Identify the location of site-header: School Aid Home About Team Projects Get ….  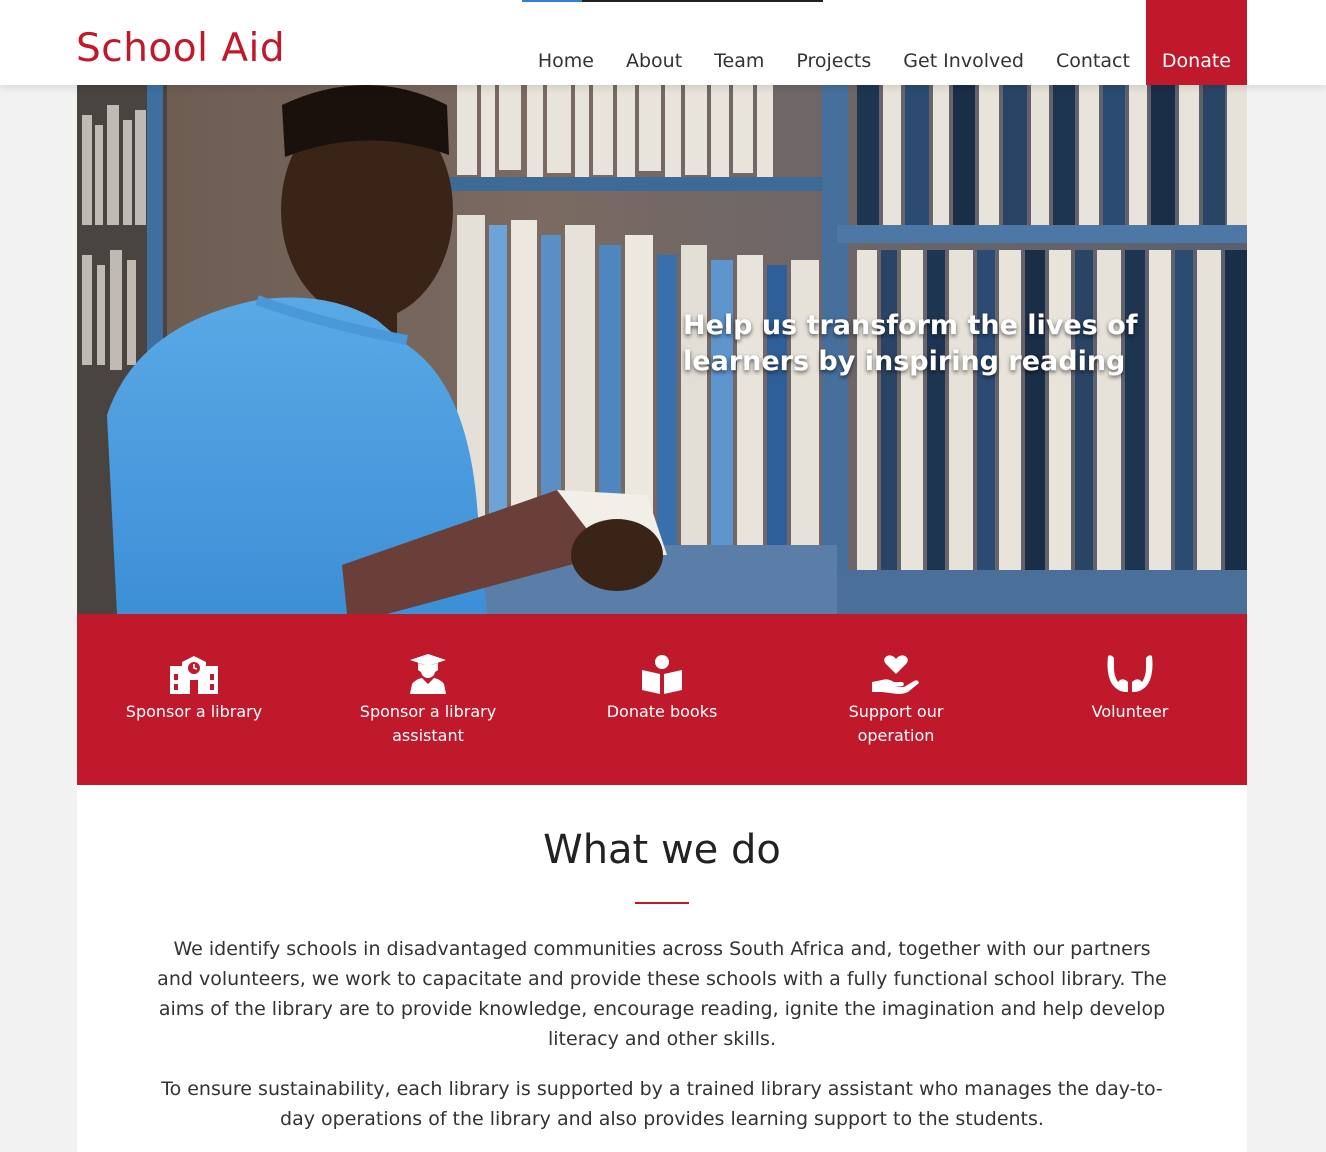
(663, 42).